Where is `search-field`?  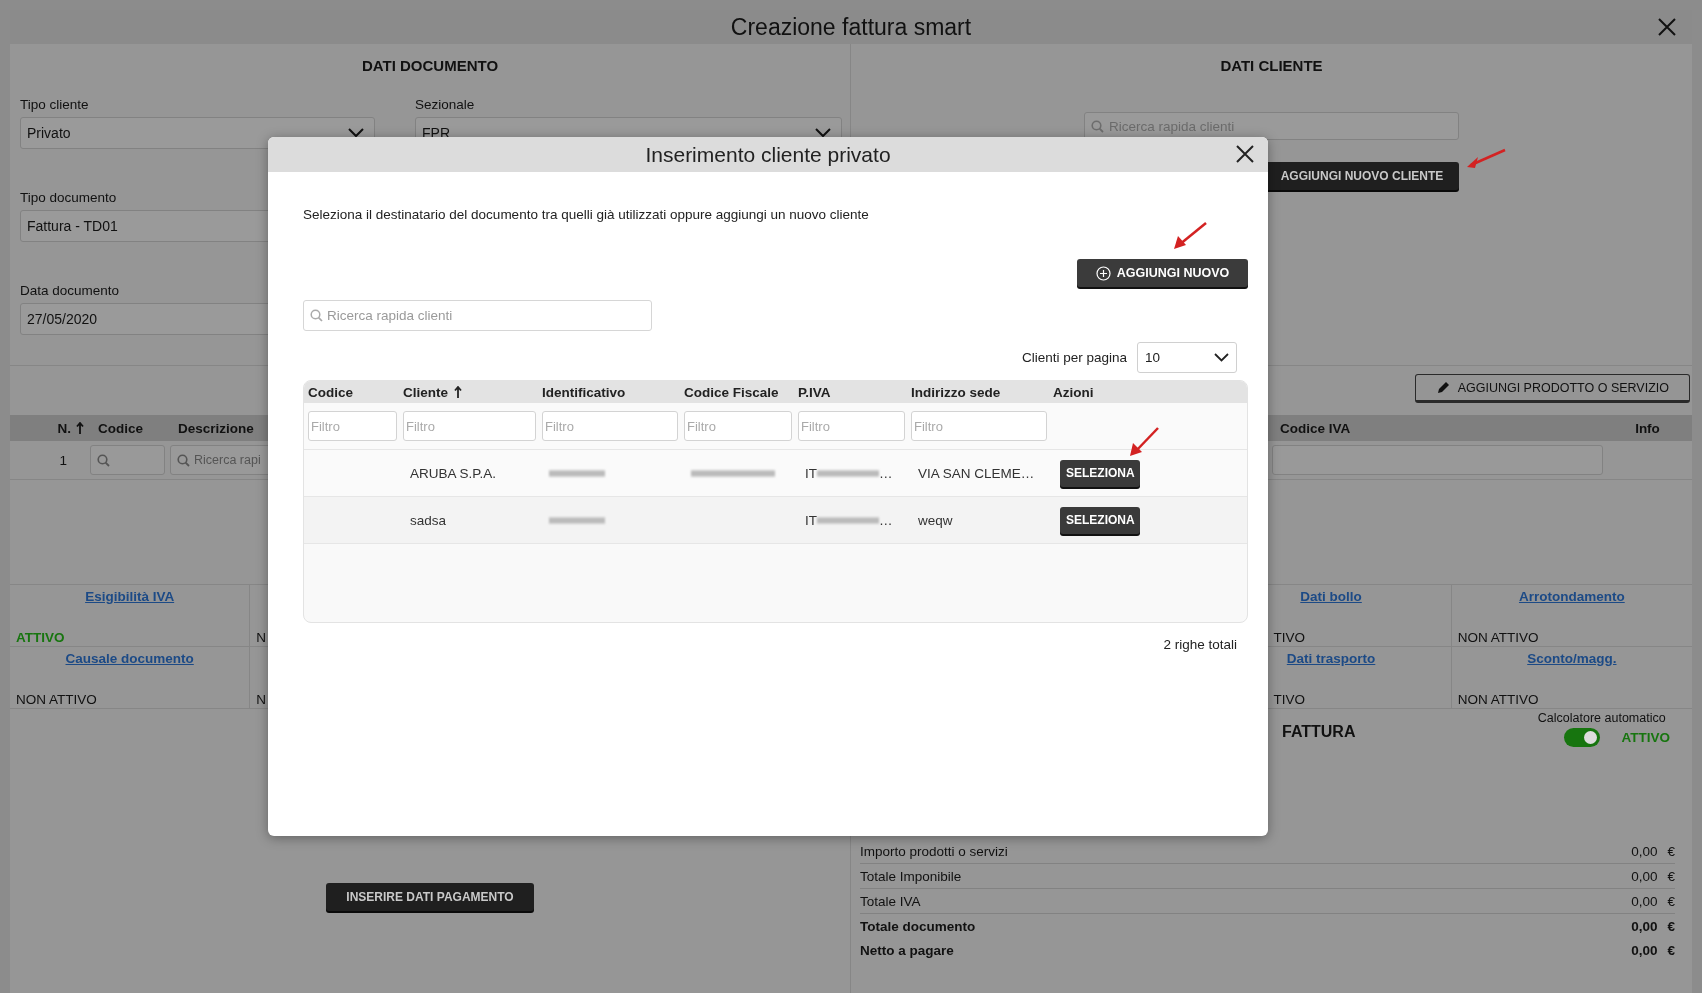 search-field is located at coordinates (127, 460).